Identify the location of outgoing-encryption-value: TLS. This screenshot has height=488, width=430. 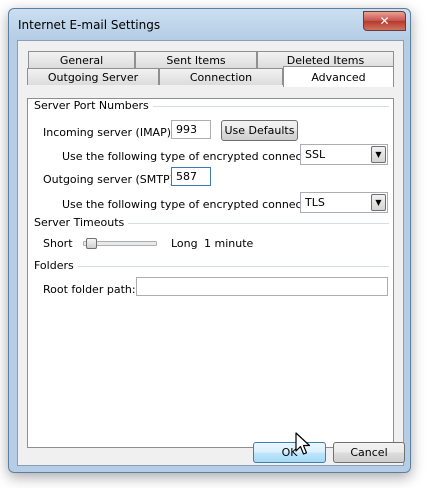
(315, 202).